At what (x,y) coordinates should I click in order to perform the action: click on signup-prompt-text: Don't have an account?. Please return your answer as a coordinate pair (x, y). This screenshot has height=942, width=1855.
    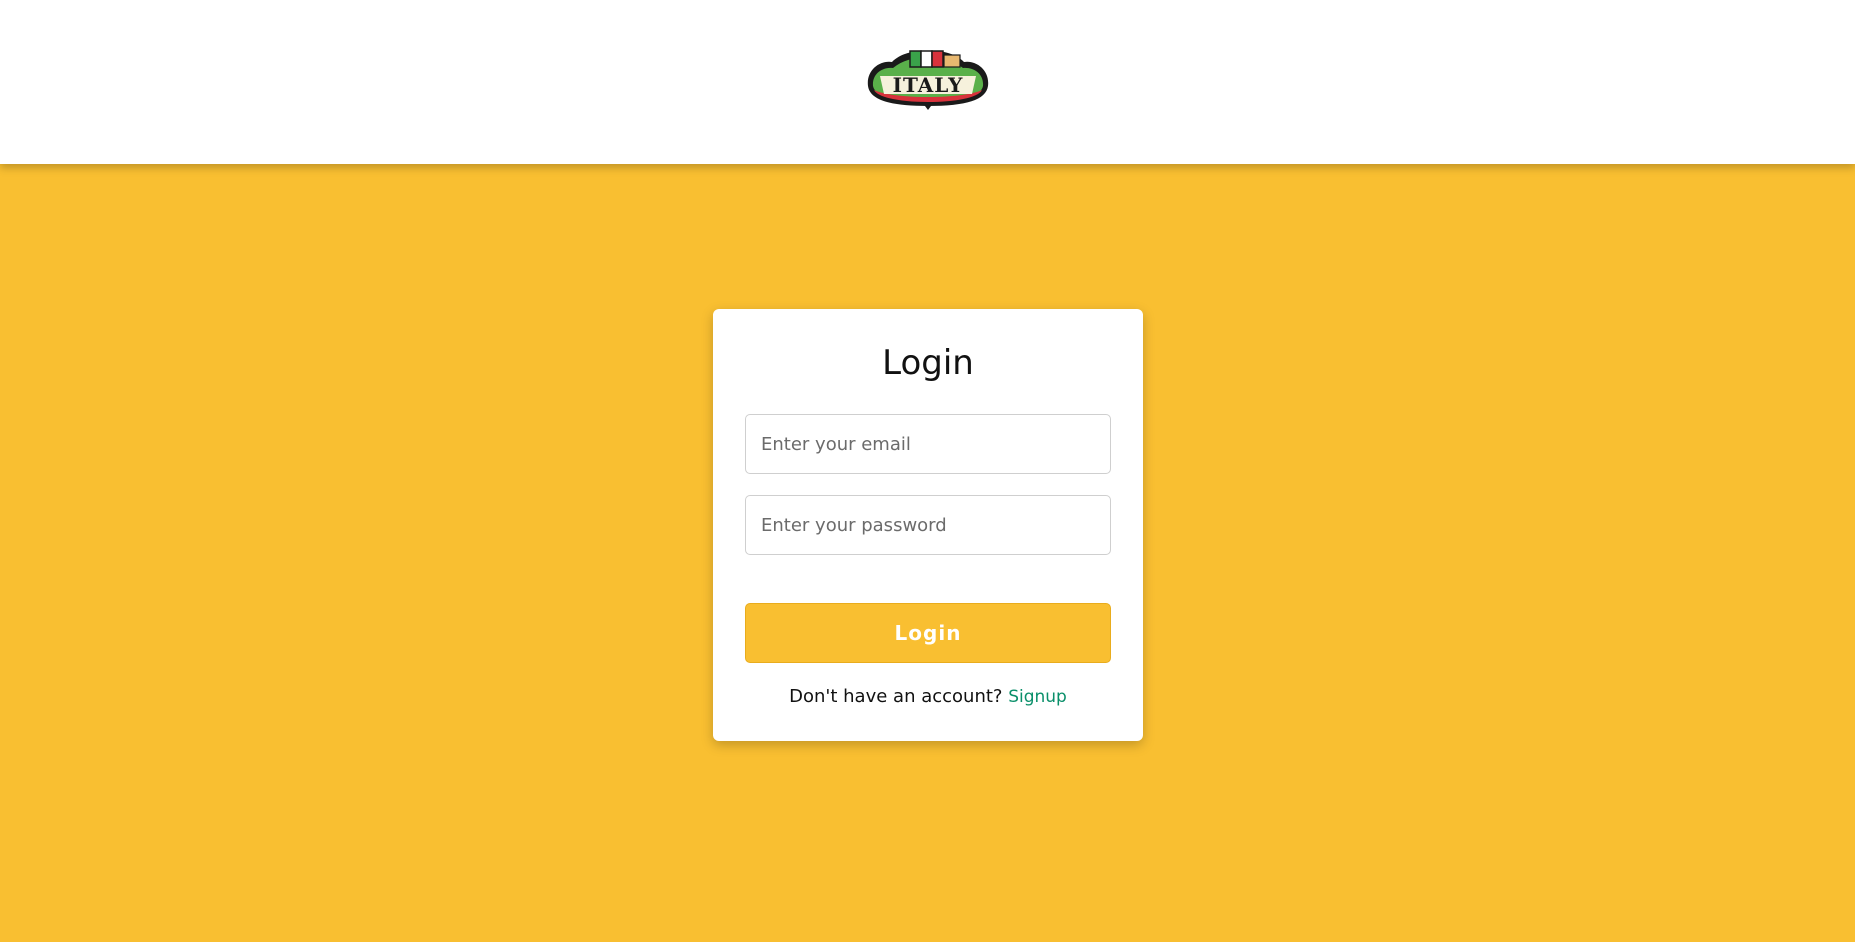
    Looking at the image, I should click on (896, 696).